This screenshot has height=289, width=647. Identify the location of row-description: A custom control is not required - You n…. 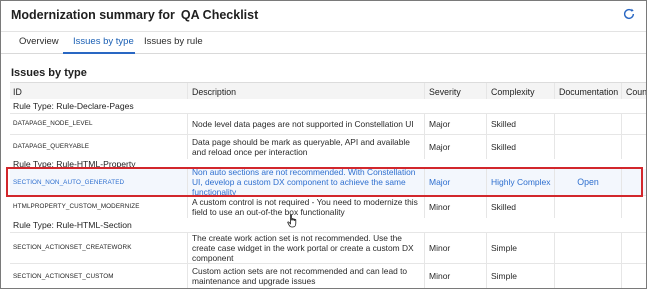
(305, 206).